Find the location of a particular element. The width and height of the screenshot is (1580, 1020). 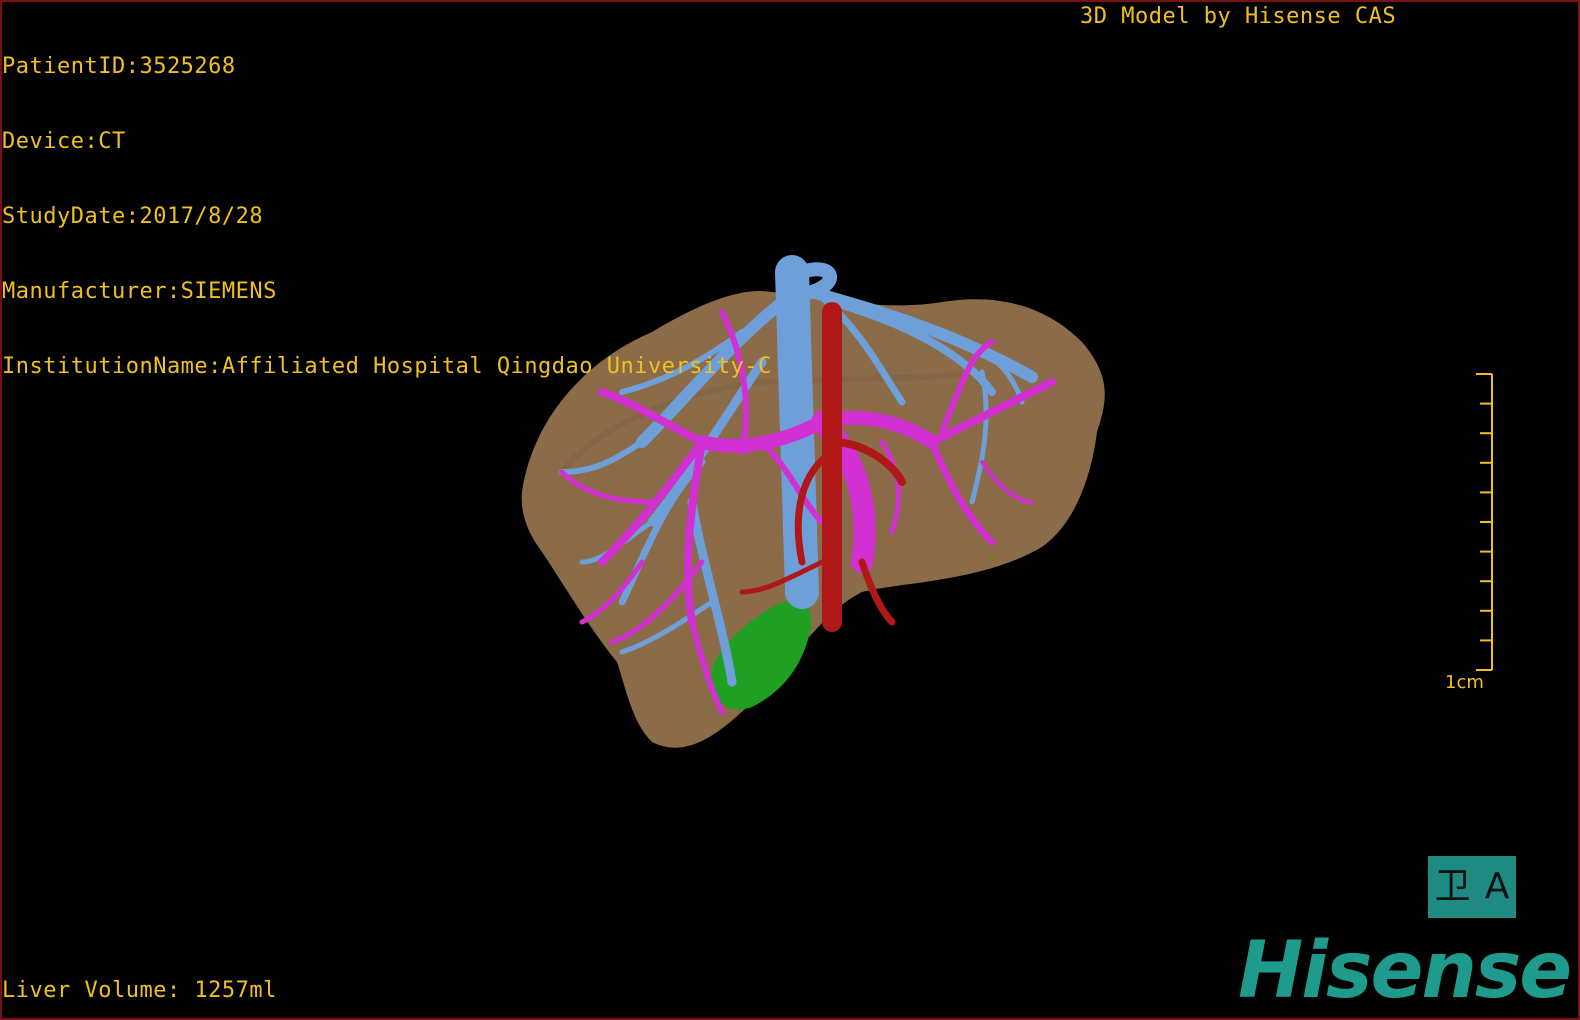

study-date: StudyDate:2017/8/28 is located at coordinates (133, 216).